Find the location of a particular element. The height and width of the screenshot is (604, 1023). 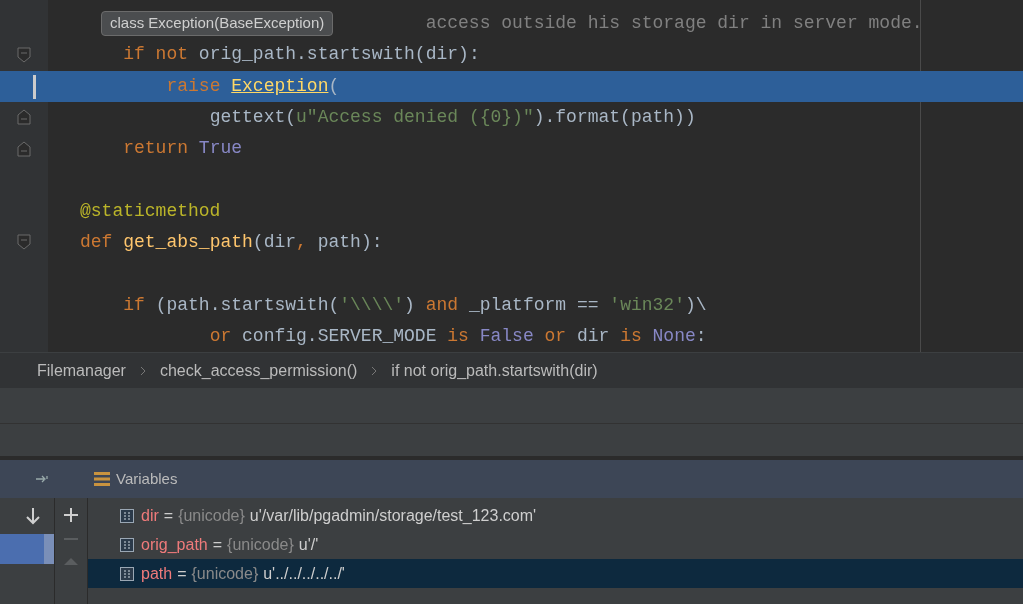

down-arrow-icon is located at coordinates (33, 516).